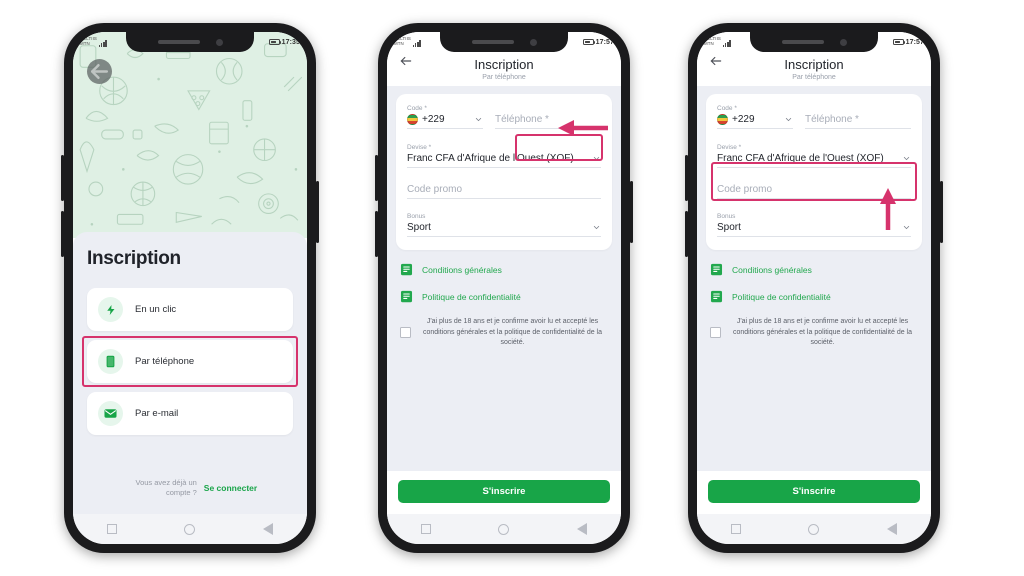 This screenshot has height=576, width=1024. I want to click on bonus-label: Bonus, so click(416, 216).